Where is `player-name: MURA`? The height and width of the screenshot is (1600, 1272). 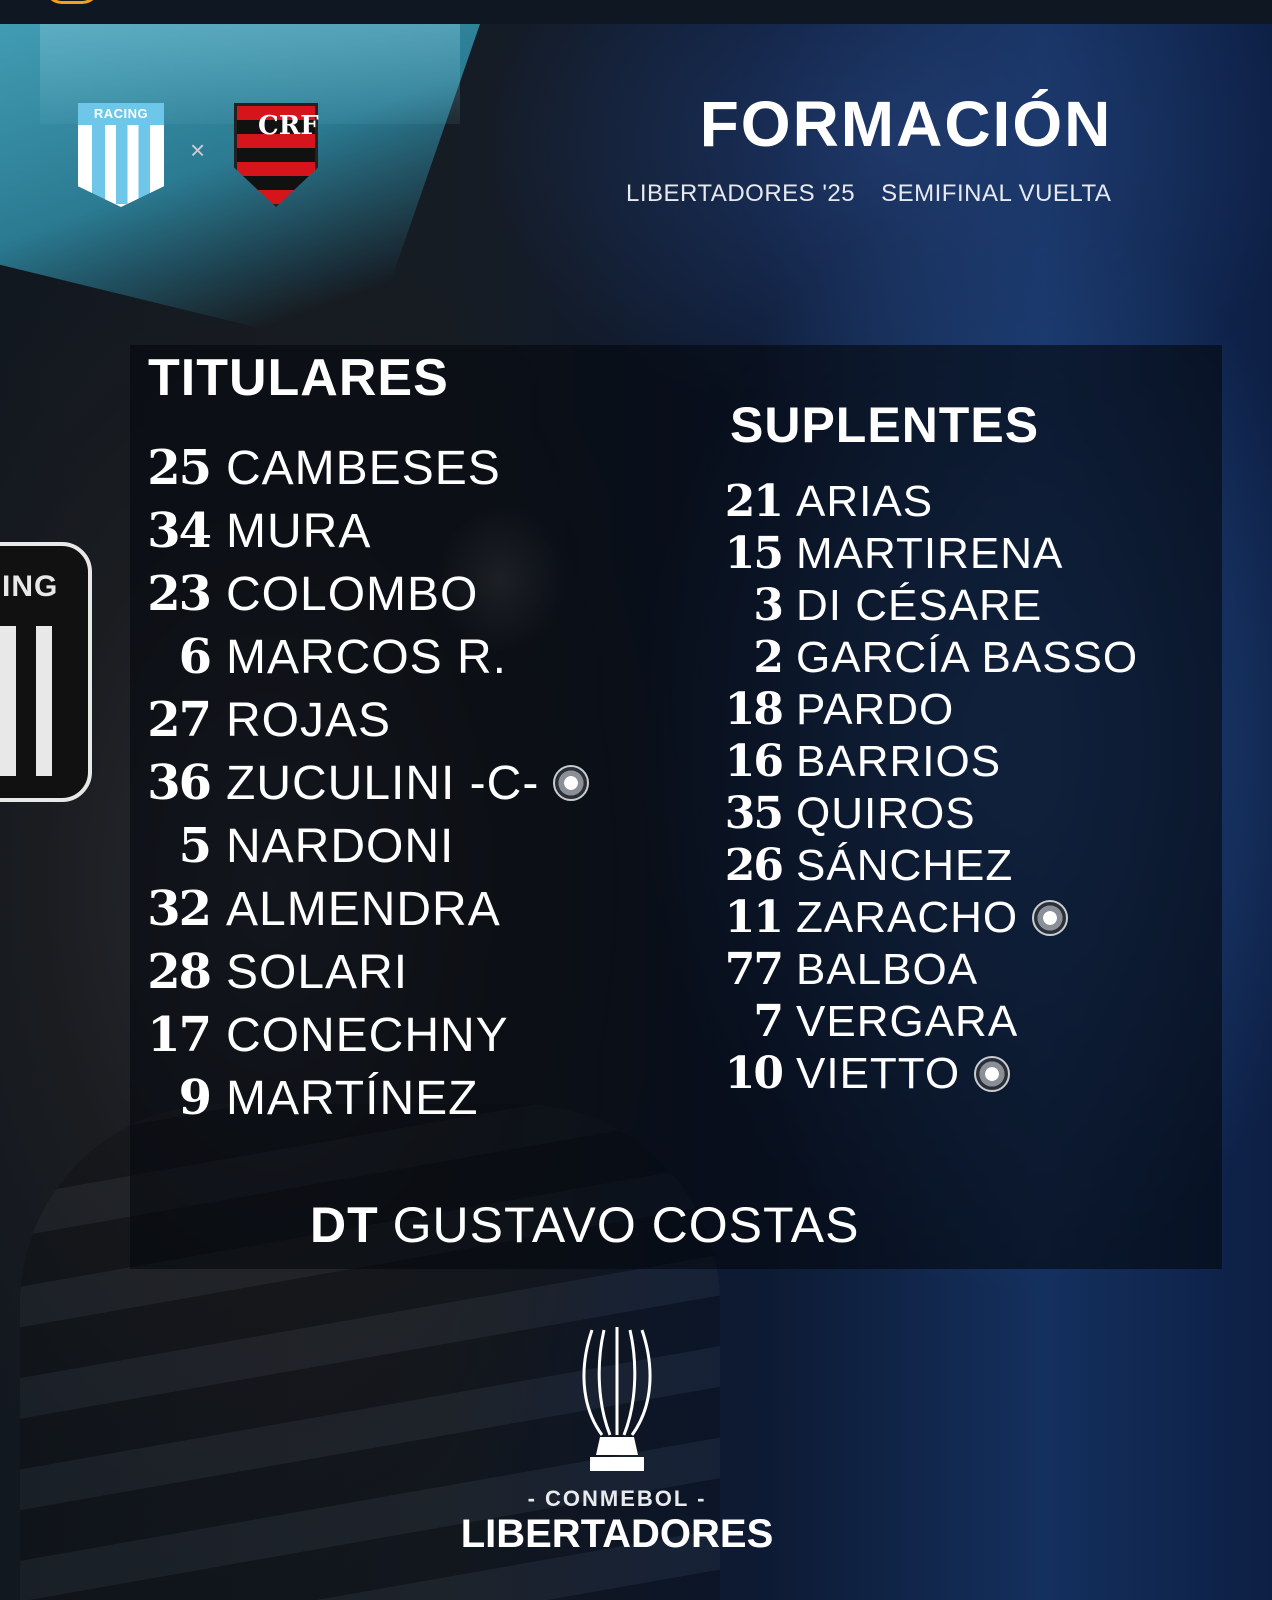
player-name: MURA is located at coordinates (299, 531).